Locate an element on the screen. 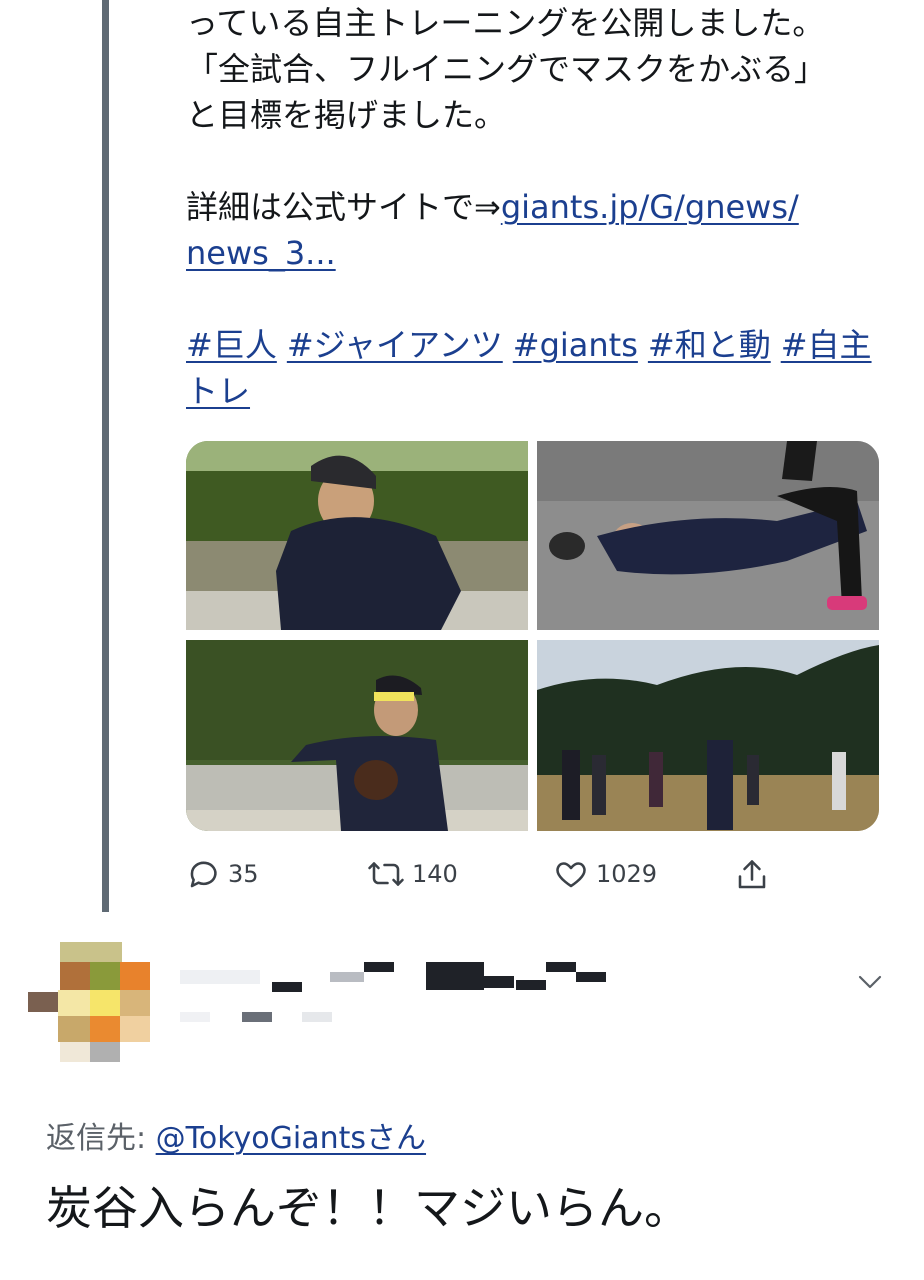  speech-bubble-icon is located at coordinates (204, 874).